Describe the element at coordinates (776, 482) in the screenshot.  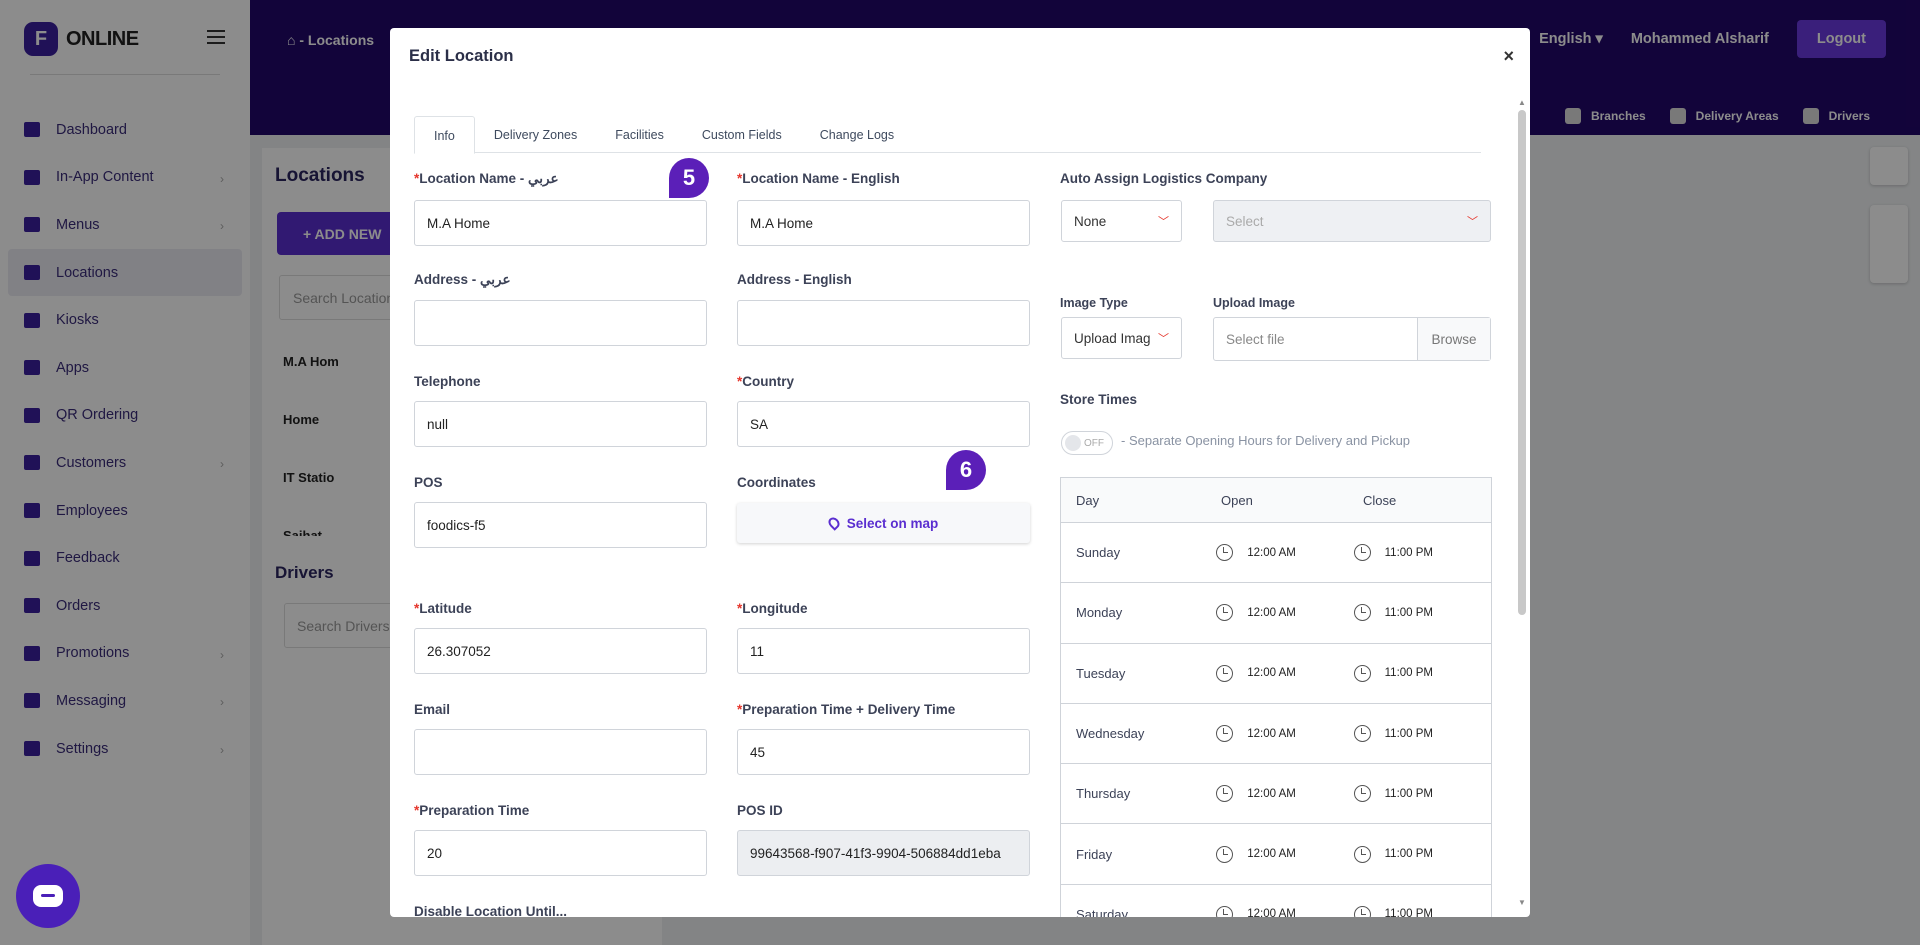
I see `coordinates-label: Coordinates` at that location.